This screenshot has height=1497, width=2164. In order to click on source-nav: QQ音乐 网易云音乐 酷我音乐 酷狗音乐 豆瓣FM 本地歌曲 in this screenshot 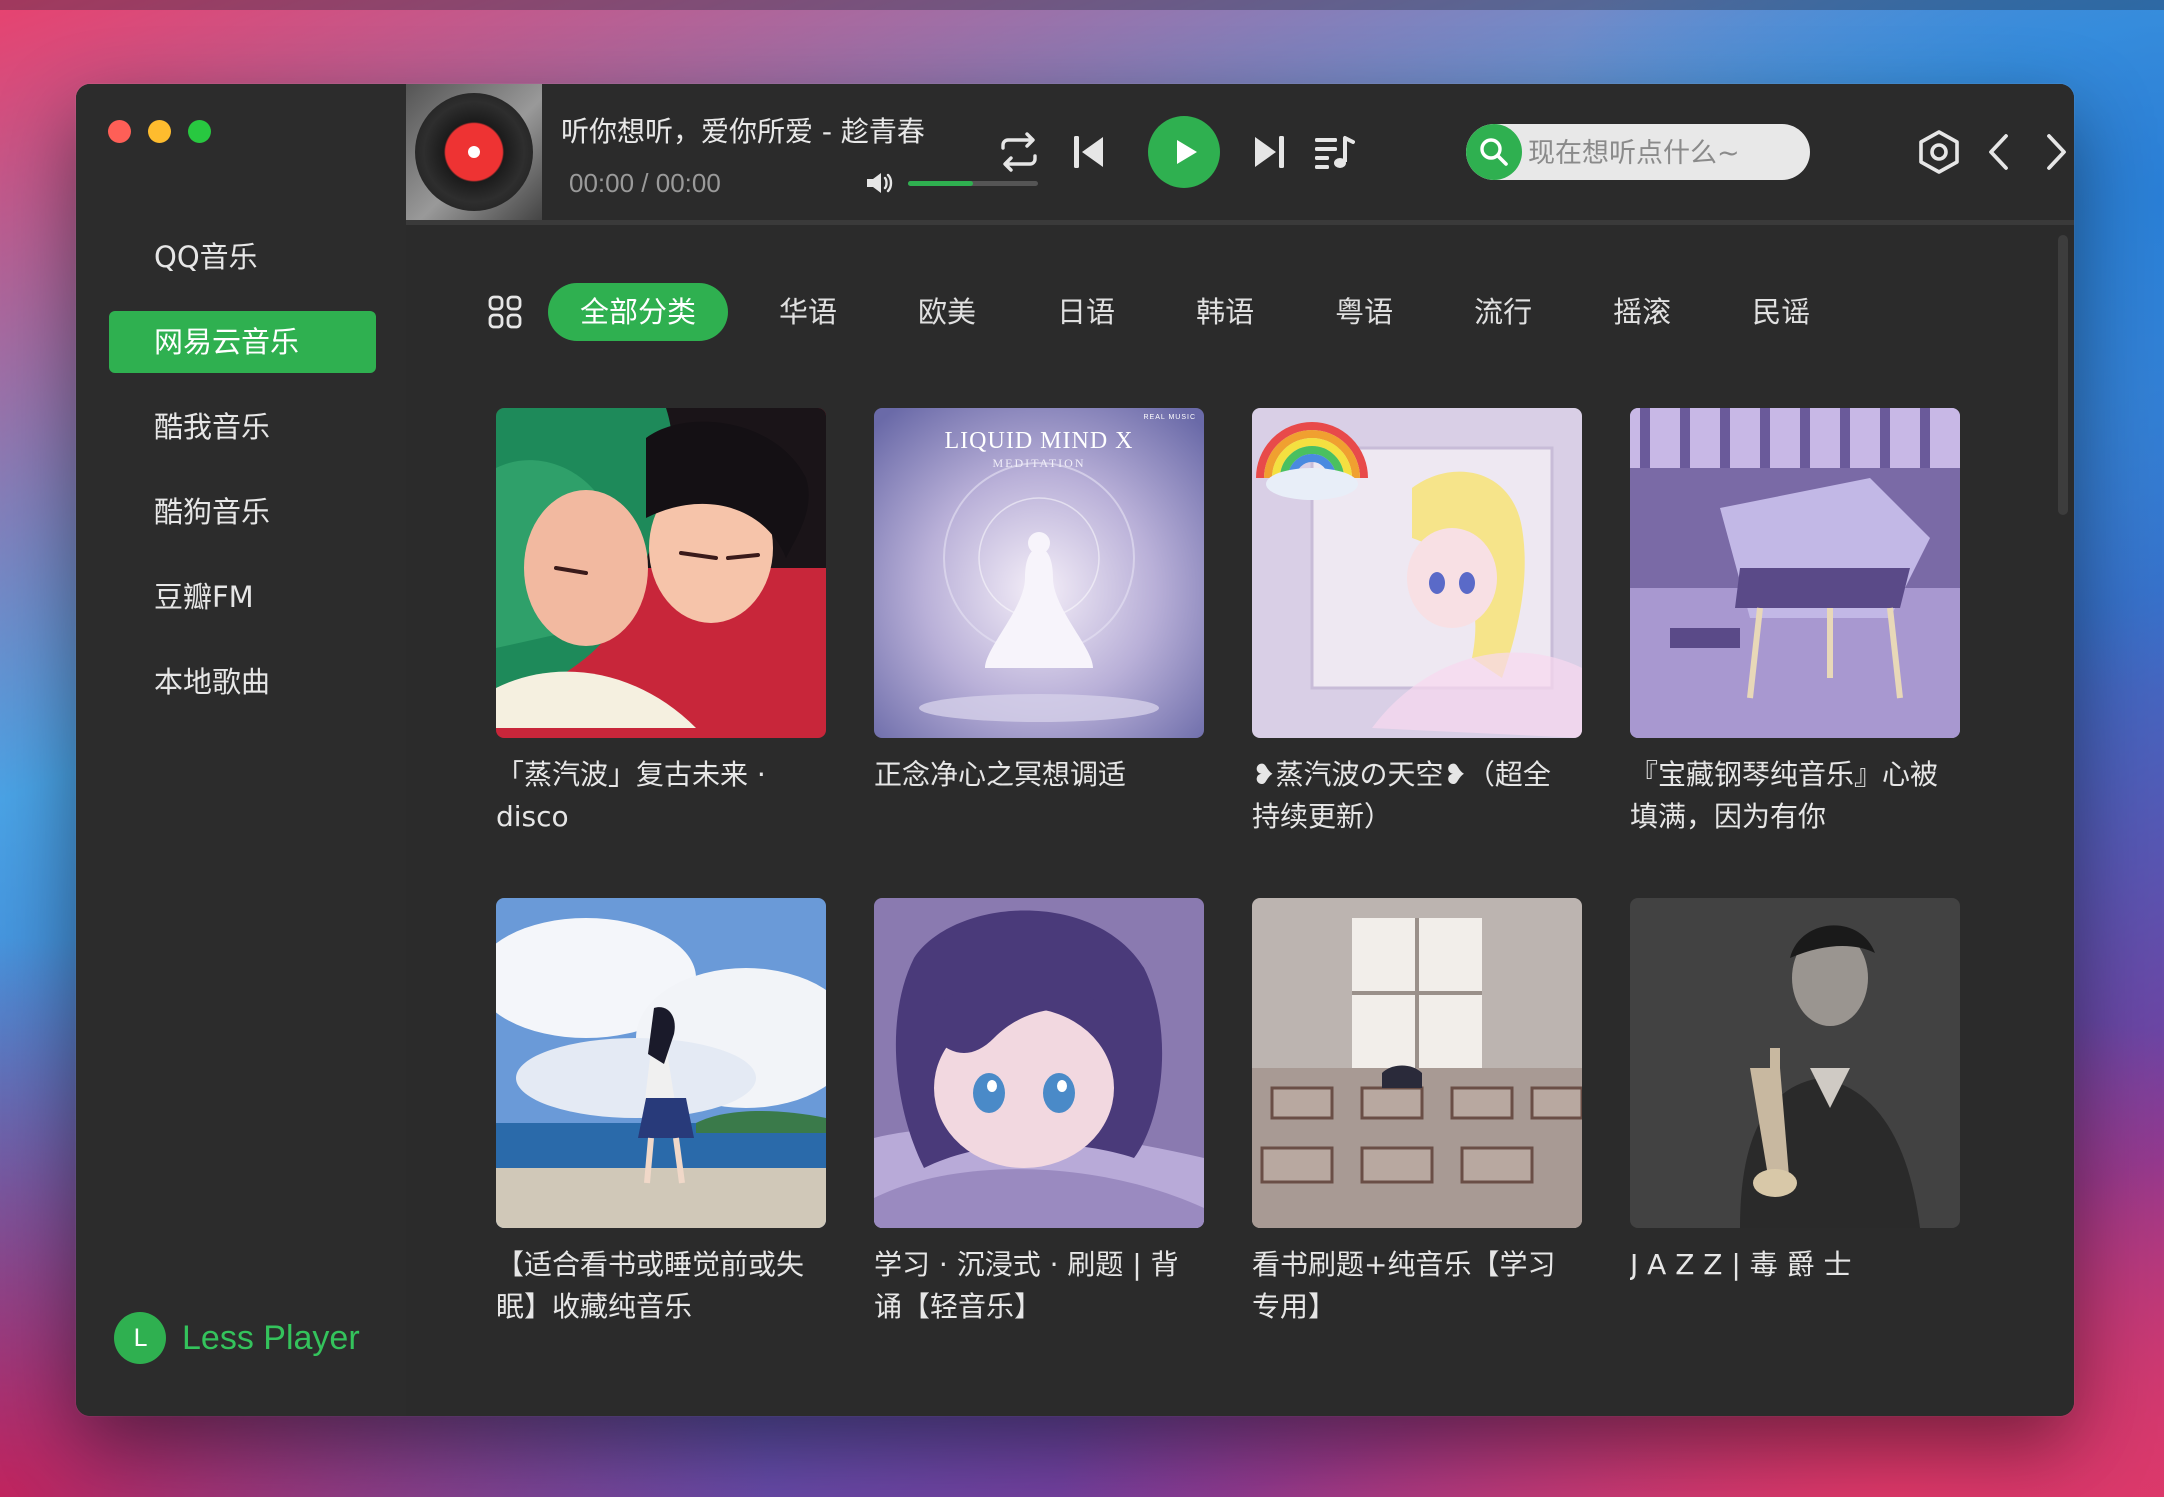, I will do `click(242, 481)`.